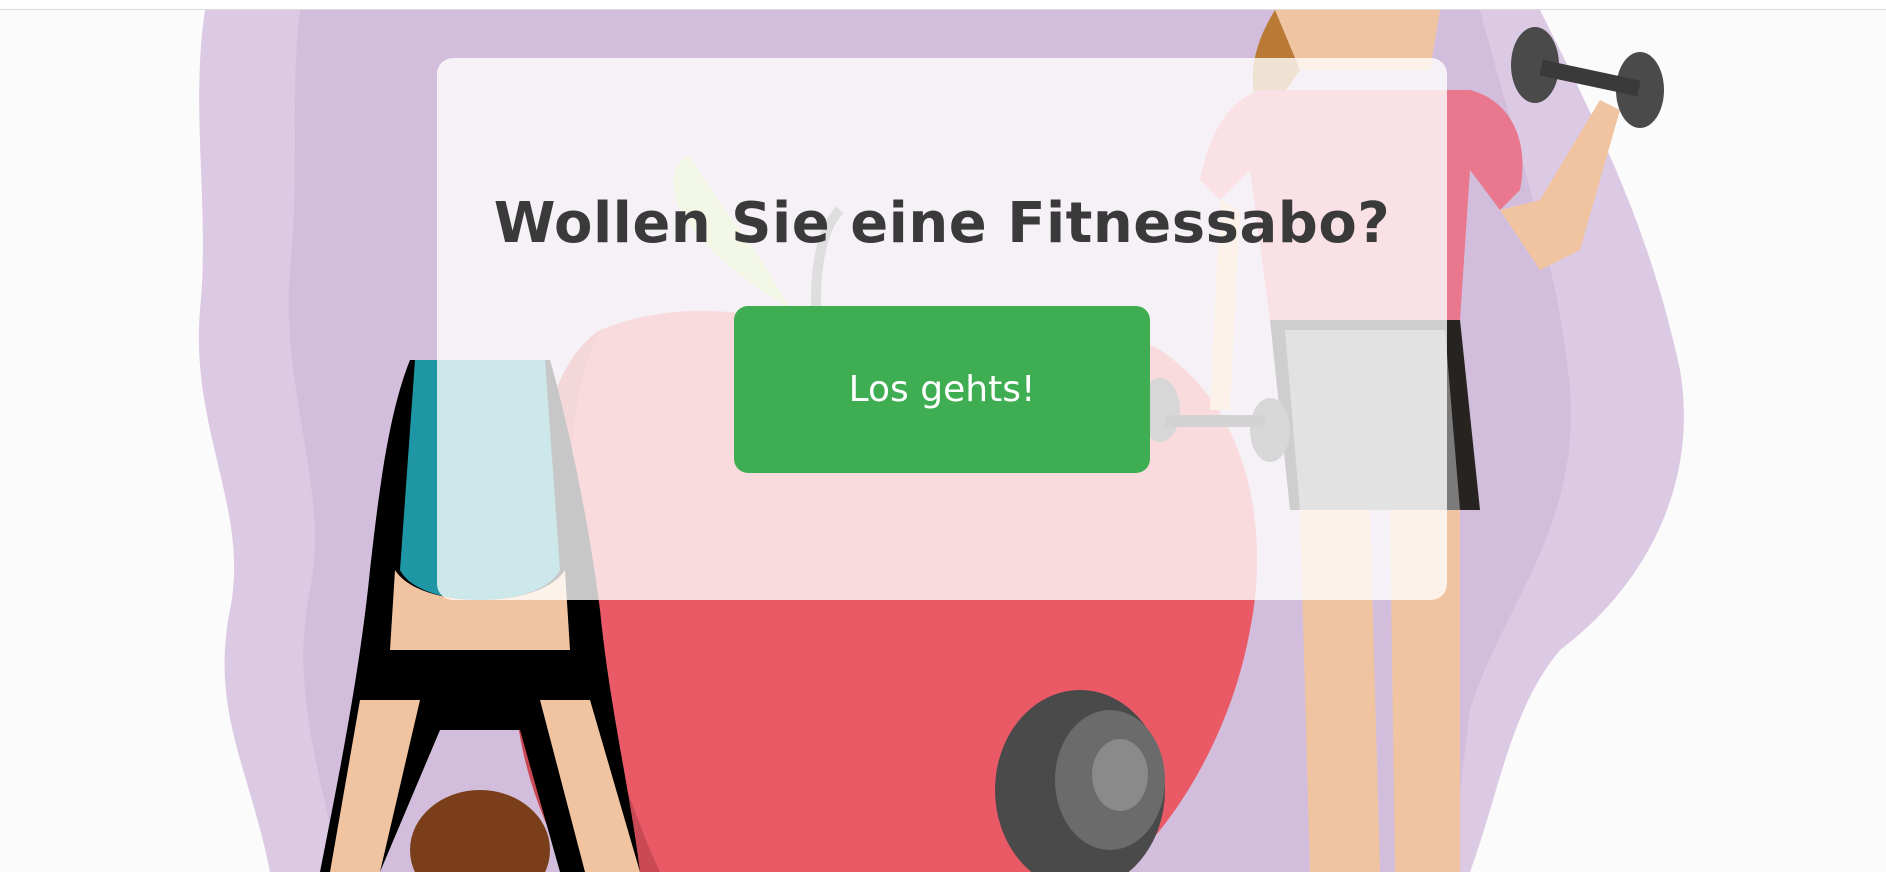  What do you see at coordinates (942, 389) in the screenshot?
I see `get-started-button: Los gehts!` at bounding box center [942, 389].